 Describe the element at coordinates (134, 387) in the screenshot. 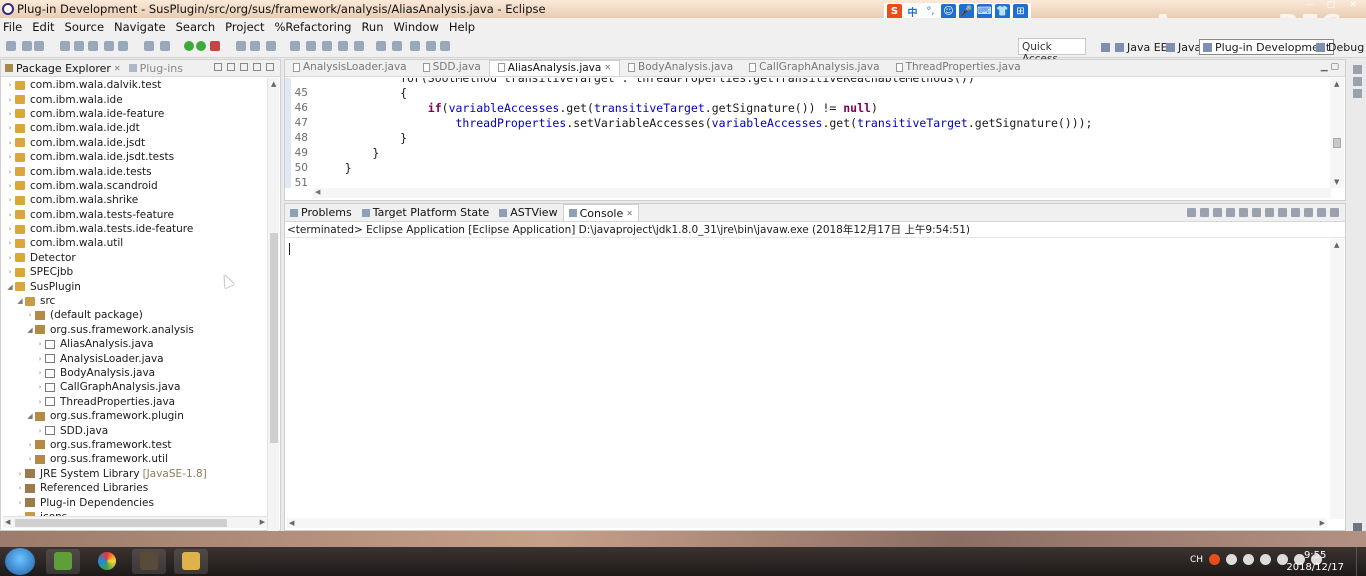

I see `tree-item: › CallGraphAnalysis.java` at that location.